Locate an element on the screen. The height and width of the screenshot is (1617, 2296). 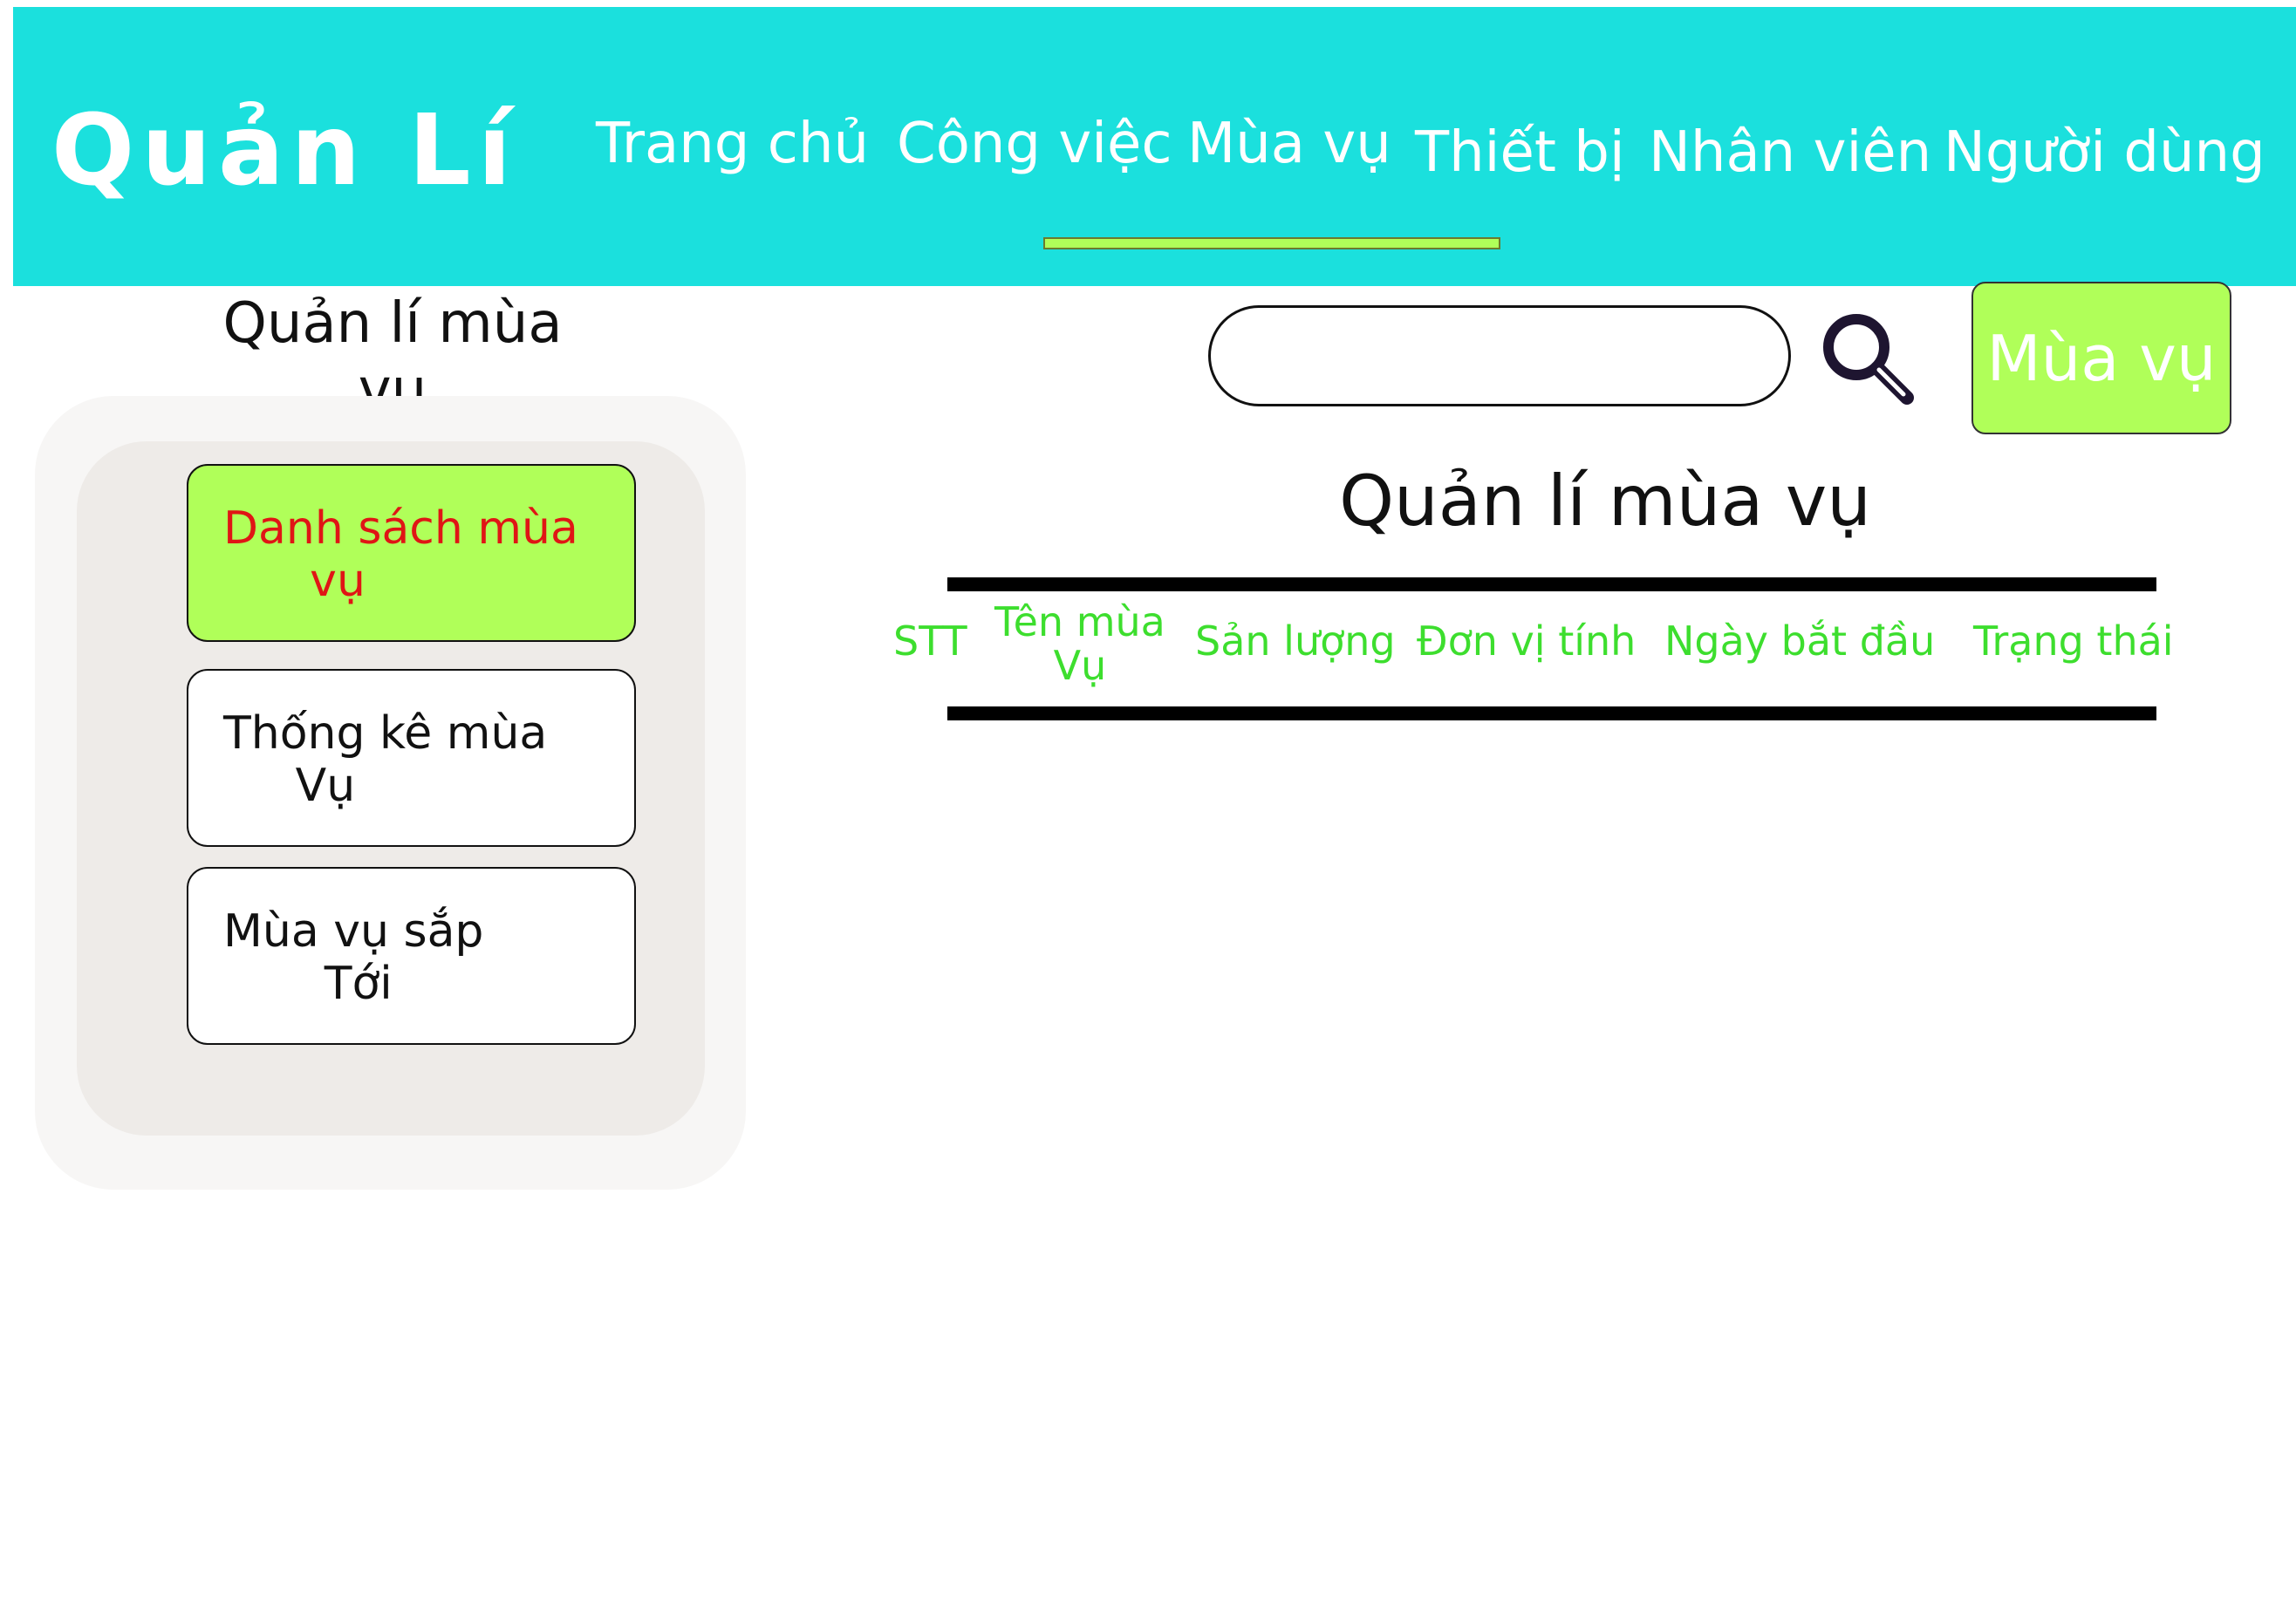
column-header-don-vi-tinh: Đơn vị tính is located at coordinates (1527, 641).